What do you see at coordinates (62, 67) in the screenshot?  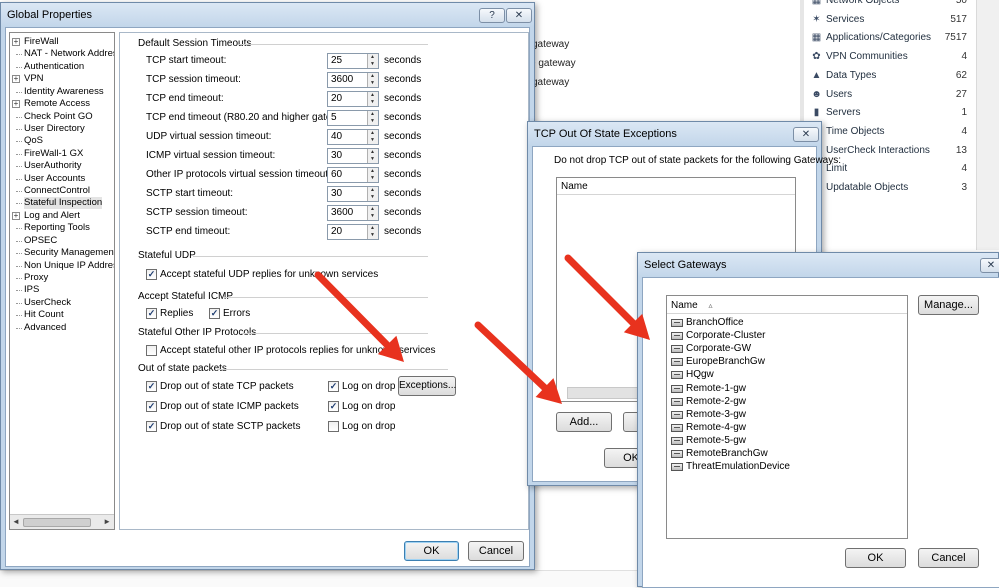 I see `tree-node: Authentication` at bounding box center [62, 67].